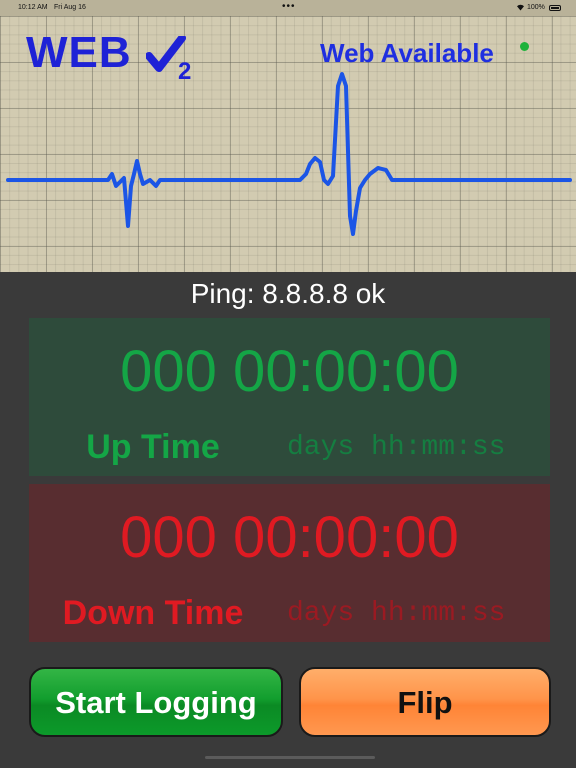 The image size is (576, 768). What do you see at coordinates (289, 537) in the screenshot?
I see `down-time-counter: 000 00:00:00` at bounding box center [289, 537].